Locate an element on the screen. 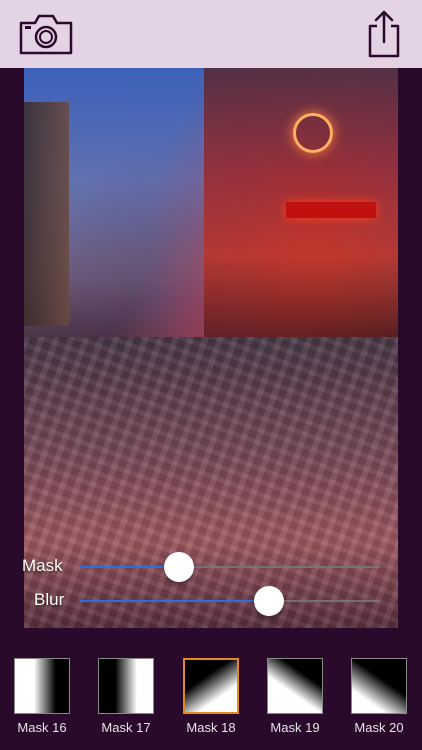  blur-slider-fill is located at coordinates (174, 601).